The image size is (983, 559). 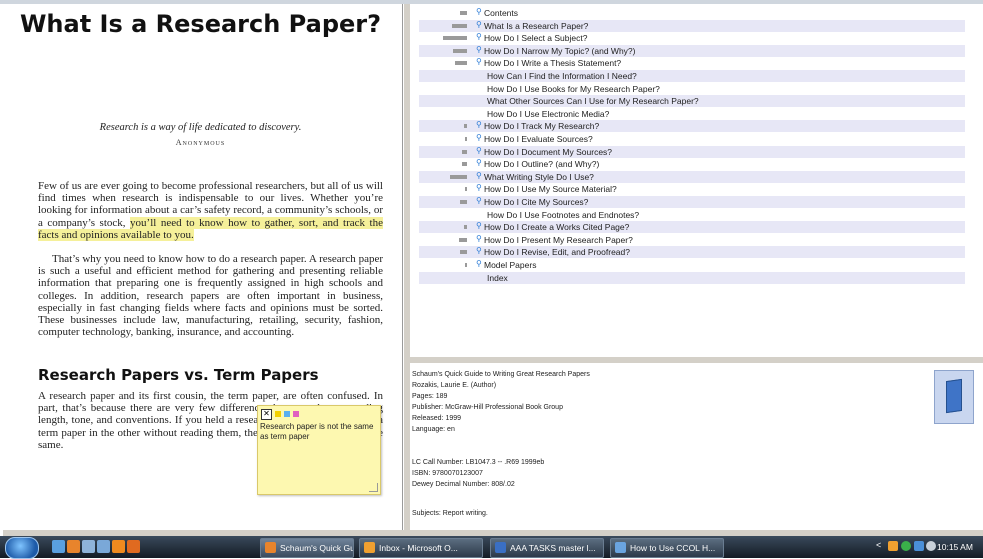 I want to click on toc-item-label: How Do I Revise, Edit, and Proofread?, so click(x=557, y=252).